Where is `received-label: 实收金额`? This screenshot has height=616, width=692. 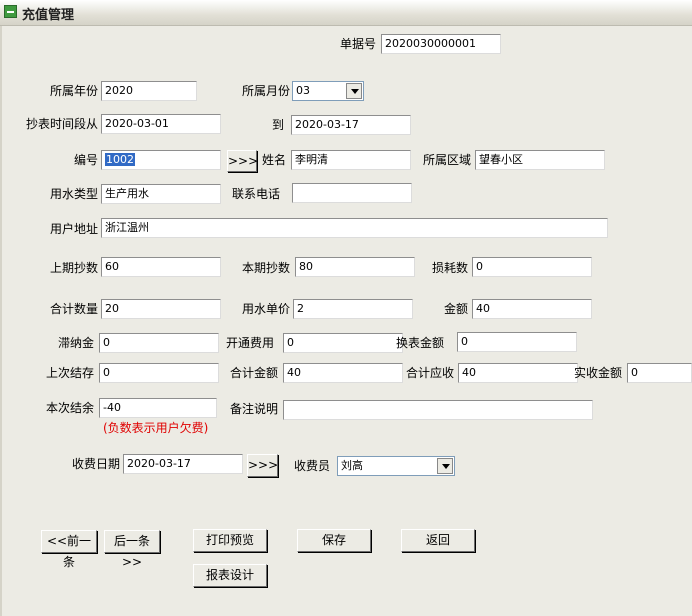
received-label: 实收金额 is located at coordinates (597, 373).